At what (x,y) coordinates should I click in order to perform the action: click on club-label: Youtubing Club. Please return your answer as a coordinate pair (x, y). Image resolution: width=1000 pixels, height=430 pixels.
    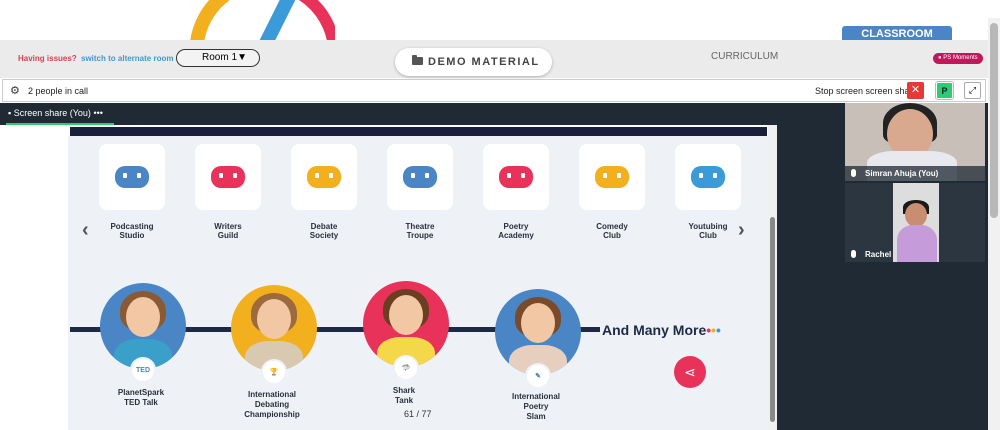
    Looking at the image, I should click on (708, 231).